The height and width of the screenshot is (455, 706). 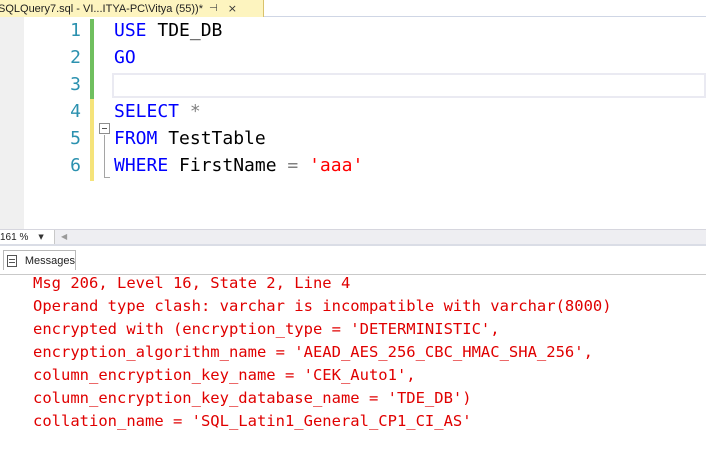 What do you see at coordinates (49, 260) in the screenshot?
I see `tab-messages-label: Messages` at bounding box center [49, 260].